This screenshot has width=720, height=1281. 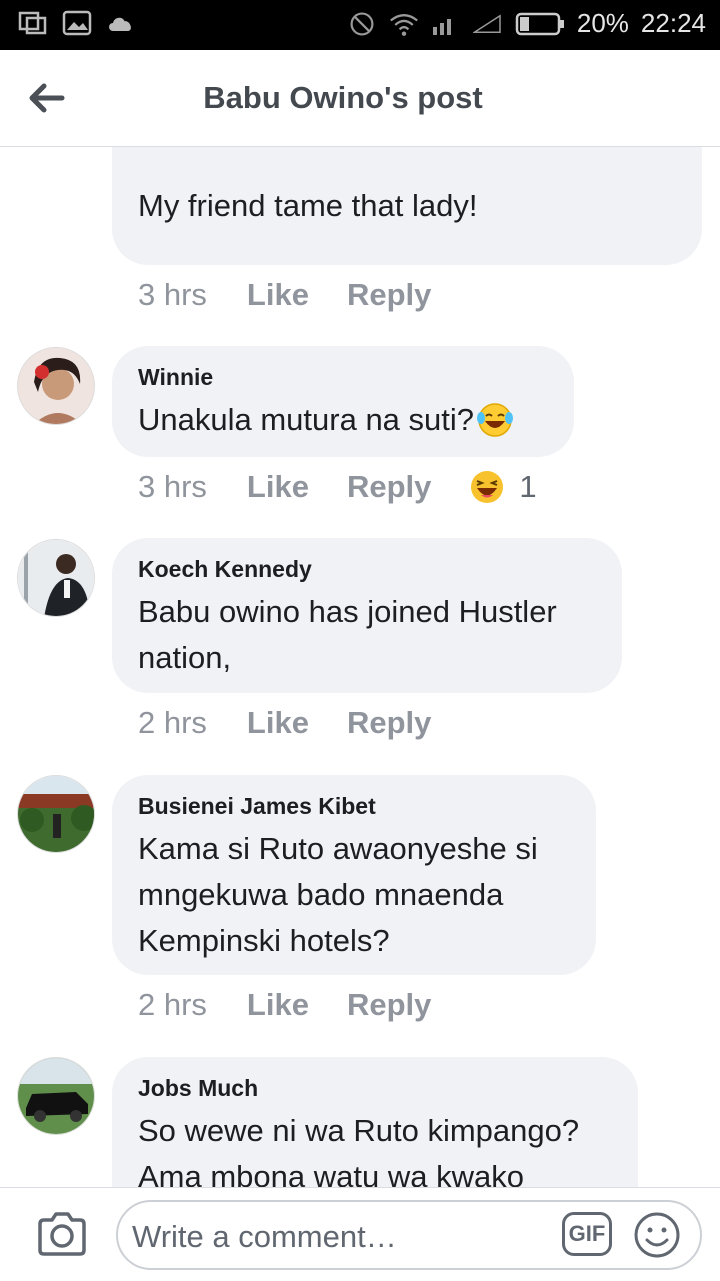 I want to click on comment-author: Koech Kennedy, so click(x=367, y=569).